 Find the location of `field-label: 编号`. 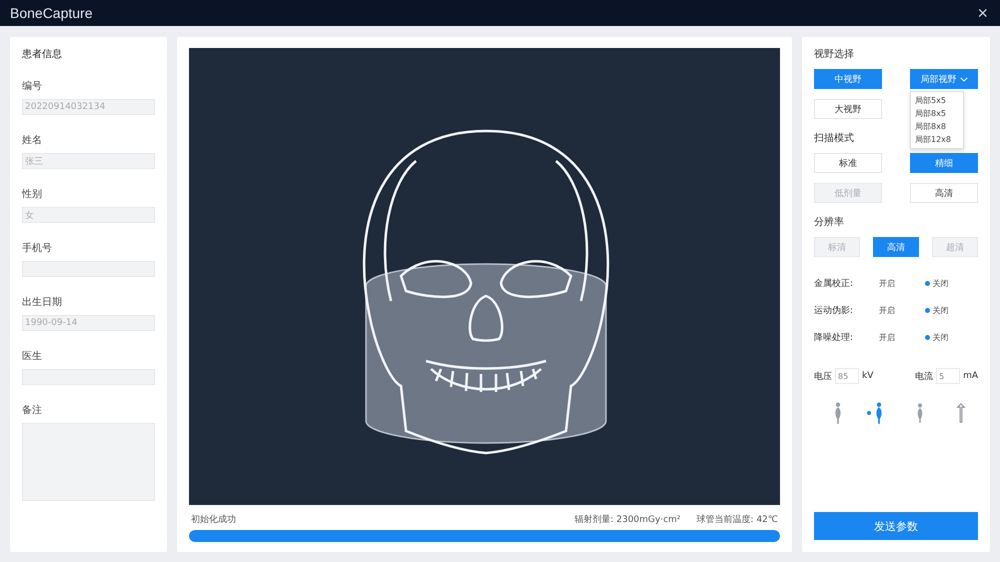

field-label: 编号 is located at coordinates (32, 86).